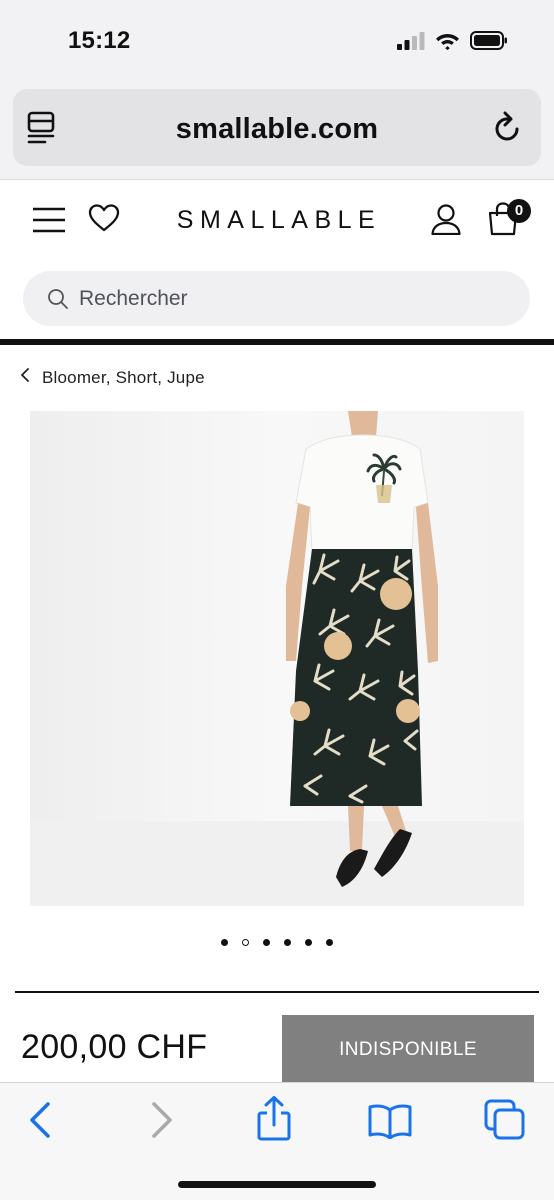 The height and width of the screenshot is (1200, 554). I want to click on search-icon, so click(58, 301).